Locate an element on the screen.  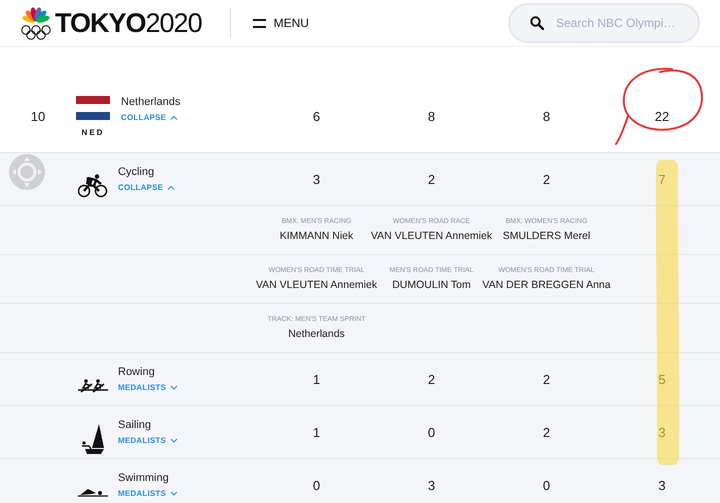
rowing-icon is located at coordinates (93, 386).